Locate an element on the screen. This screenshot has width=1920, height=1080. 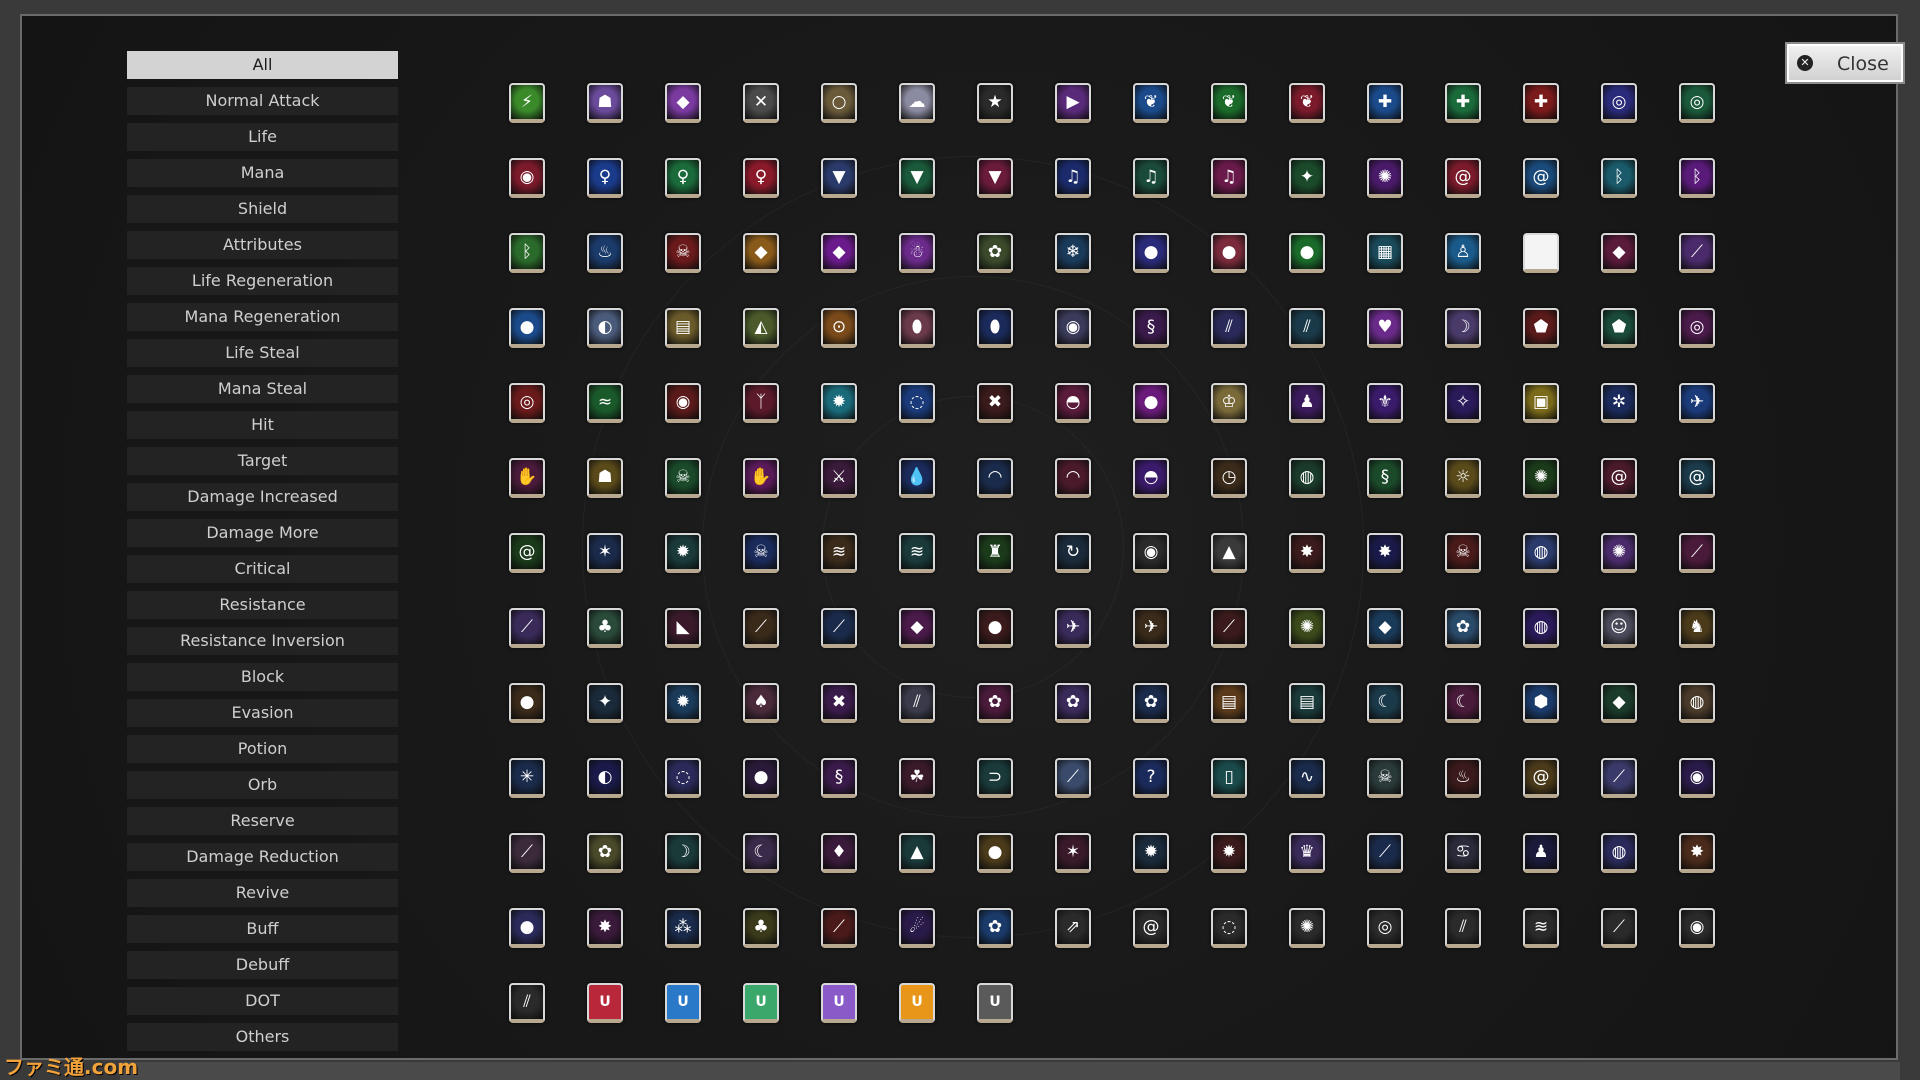
orange-crab-icon: ♋ is located at coordinates (1463, 853).